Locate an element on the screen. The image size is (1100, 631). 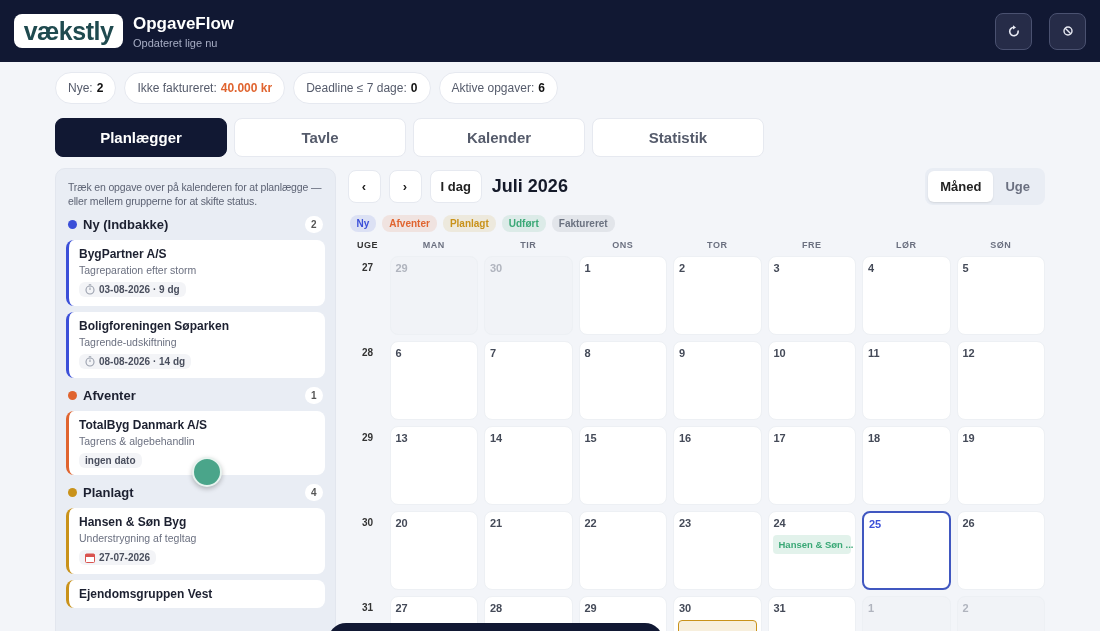
day-number: 31 is located at coordinates (780, 608).